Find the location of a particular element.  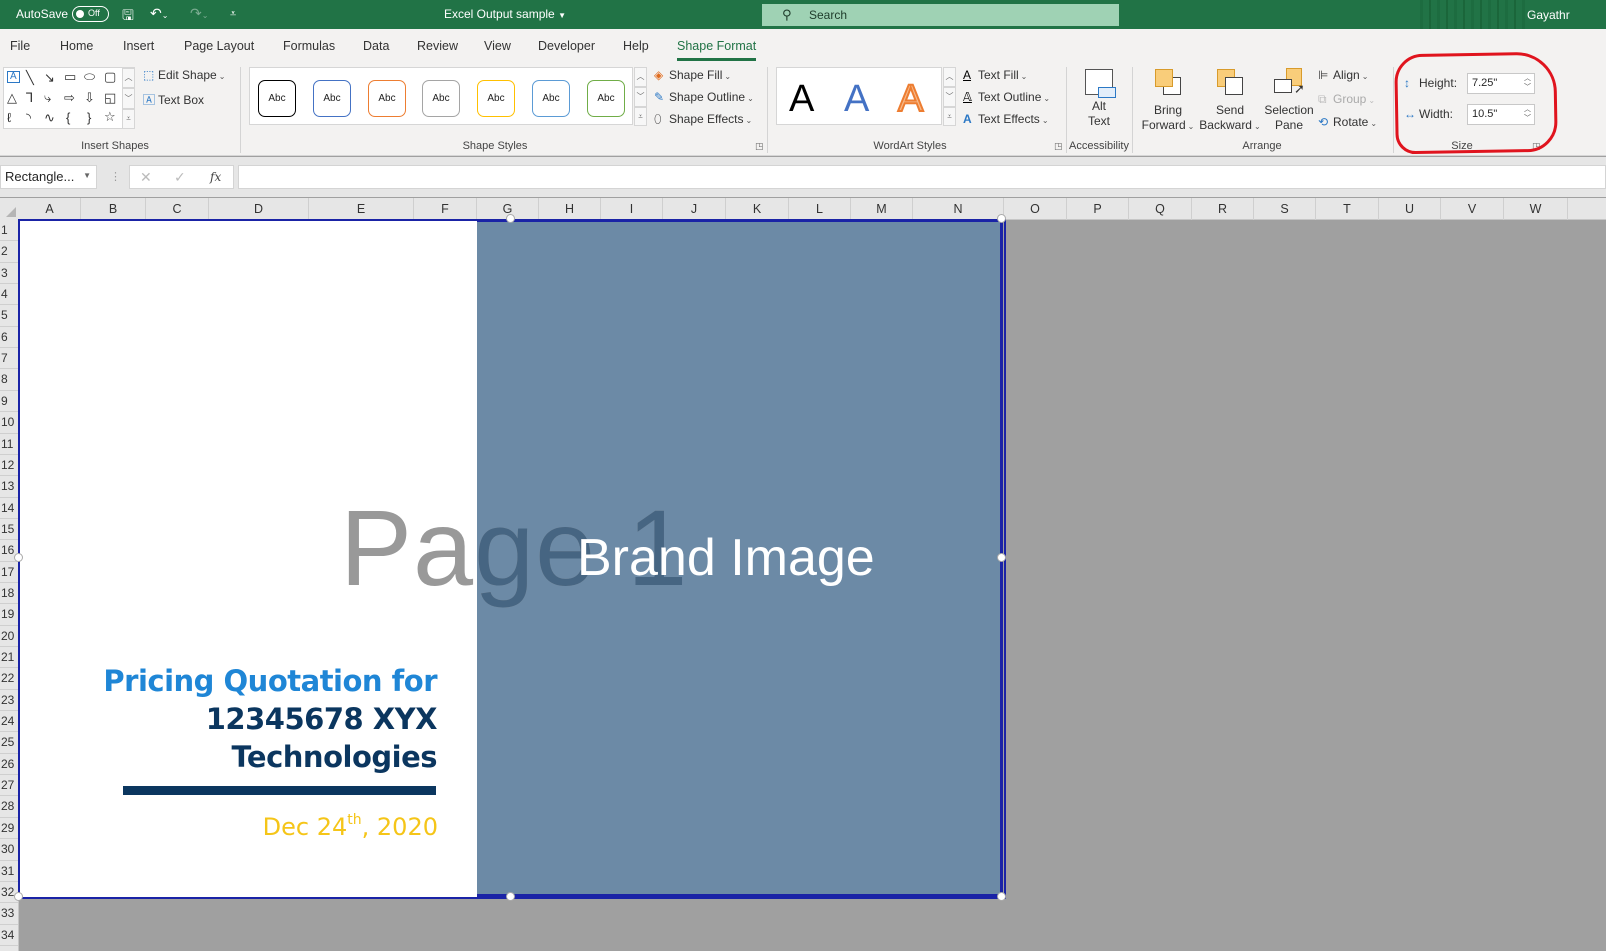

wordart-scroll-up: ︿ is located at coordinates (949, 77).